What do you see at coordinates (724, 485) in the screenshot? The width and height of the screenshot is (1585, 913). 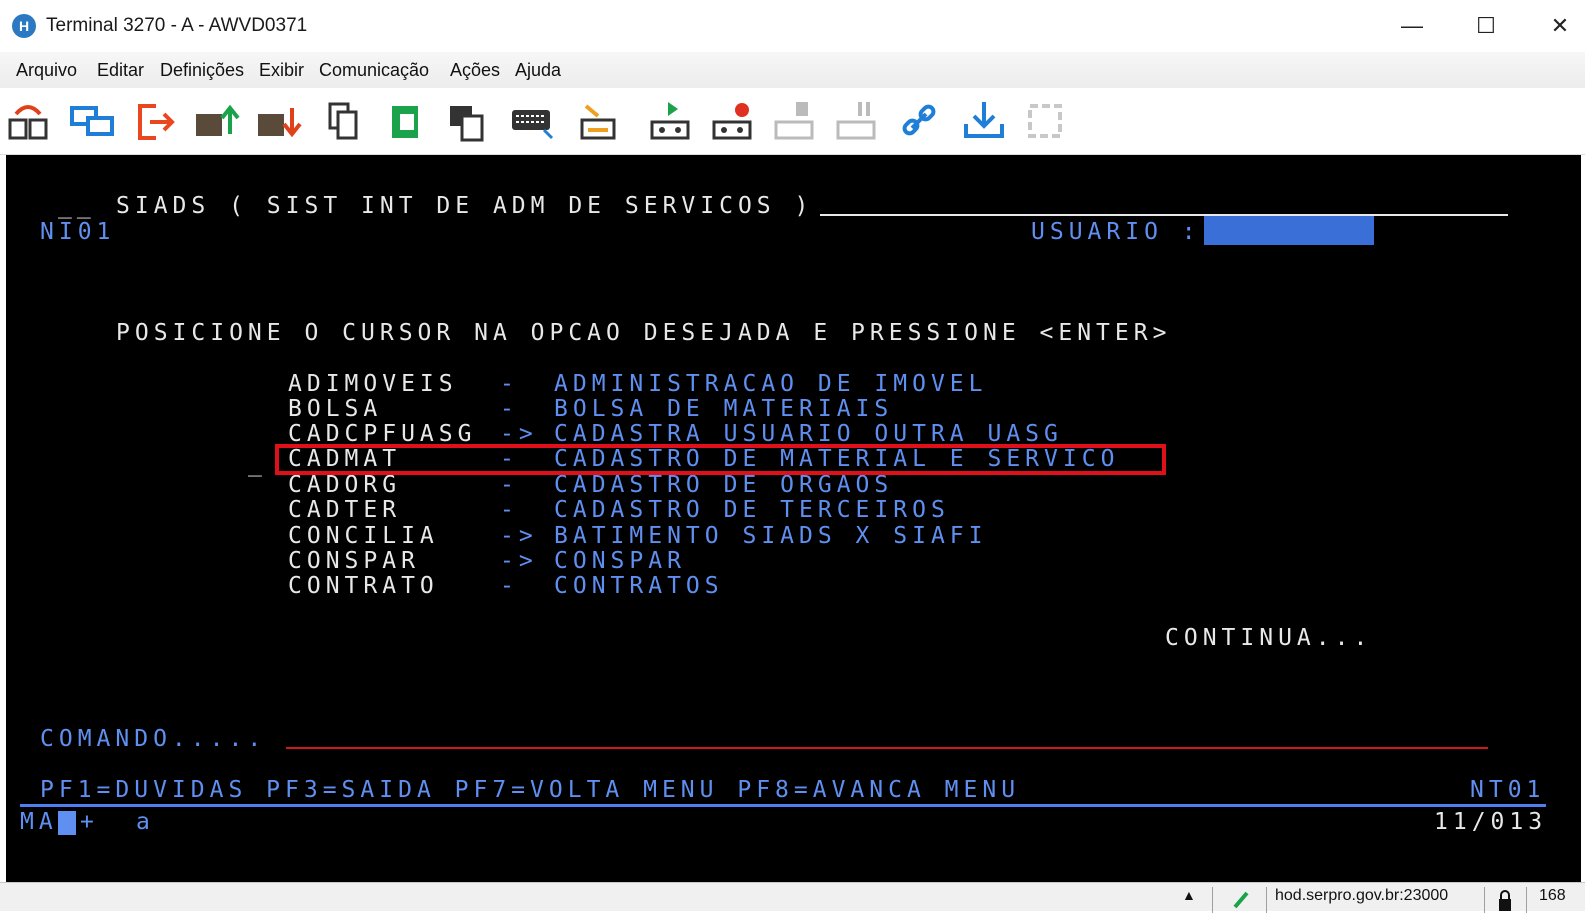 I see `option-description: CADASTRO DE ORGAOS` at bounding box center [724, 485].